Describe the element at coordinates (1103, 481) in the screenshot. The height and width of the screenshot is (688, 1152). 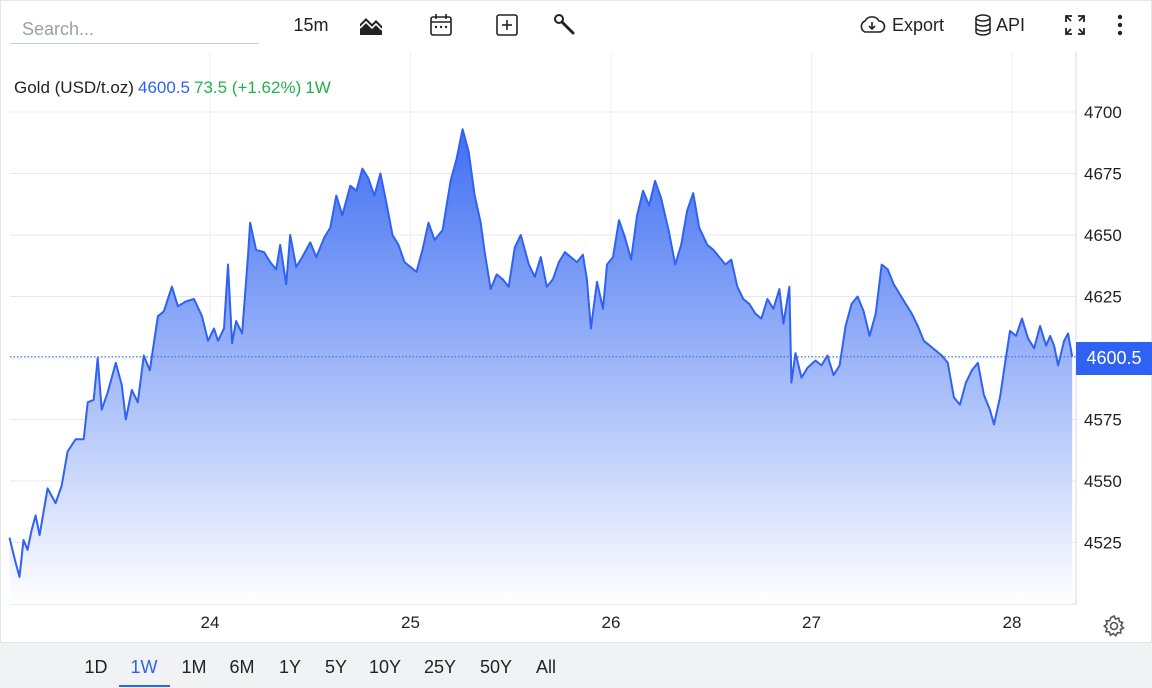
I see `y-tick-label: 4550` at that location.